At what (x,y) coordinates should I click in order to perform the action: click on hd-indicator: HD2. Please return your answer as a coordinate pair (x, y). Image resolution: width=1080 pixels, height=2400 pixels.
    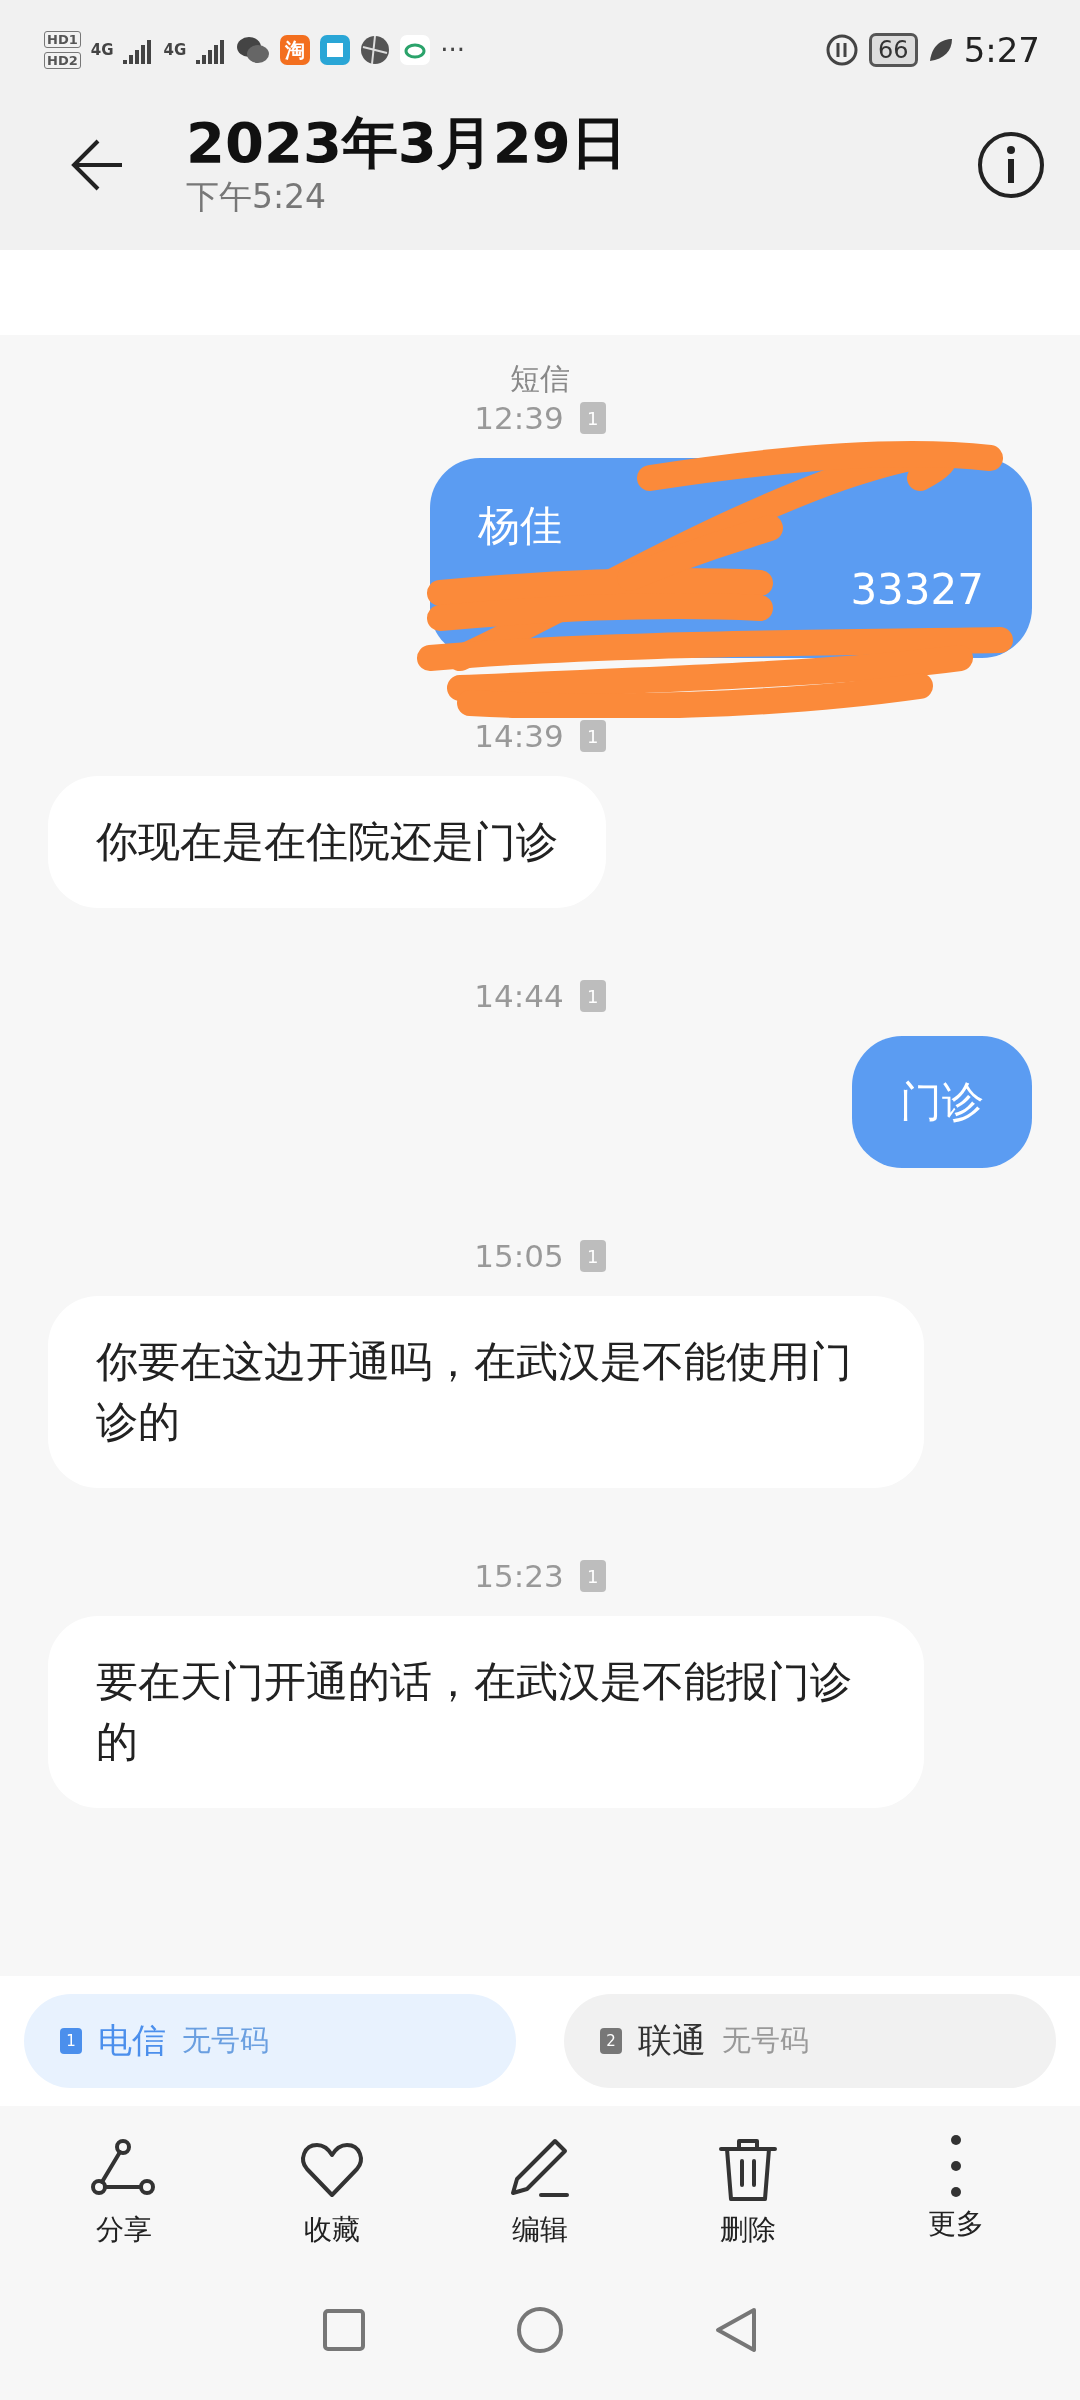
    Looking at the image, I should click on (62, 60).